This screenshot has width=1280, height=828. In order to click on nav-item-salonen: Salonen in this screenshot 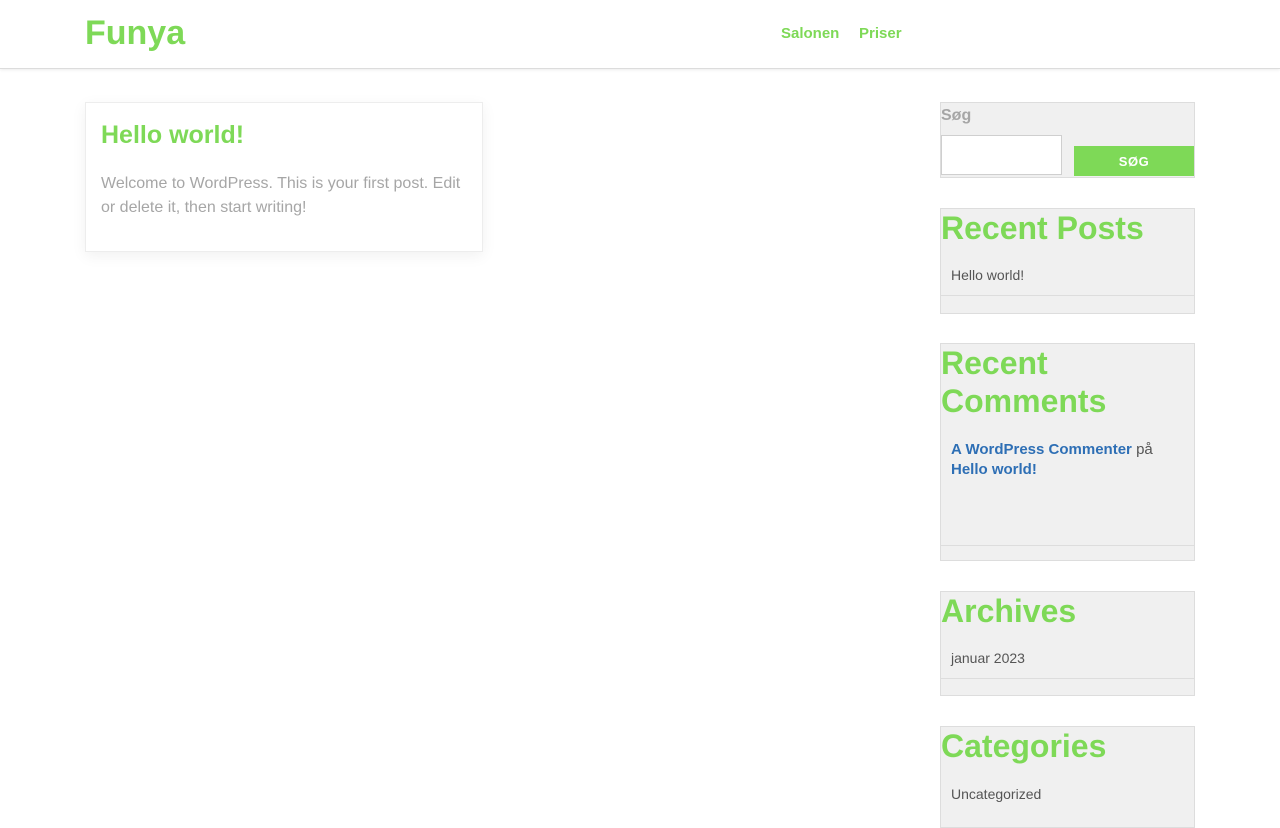, I will do `click(810, 34)`.